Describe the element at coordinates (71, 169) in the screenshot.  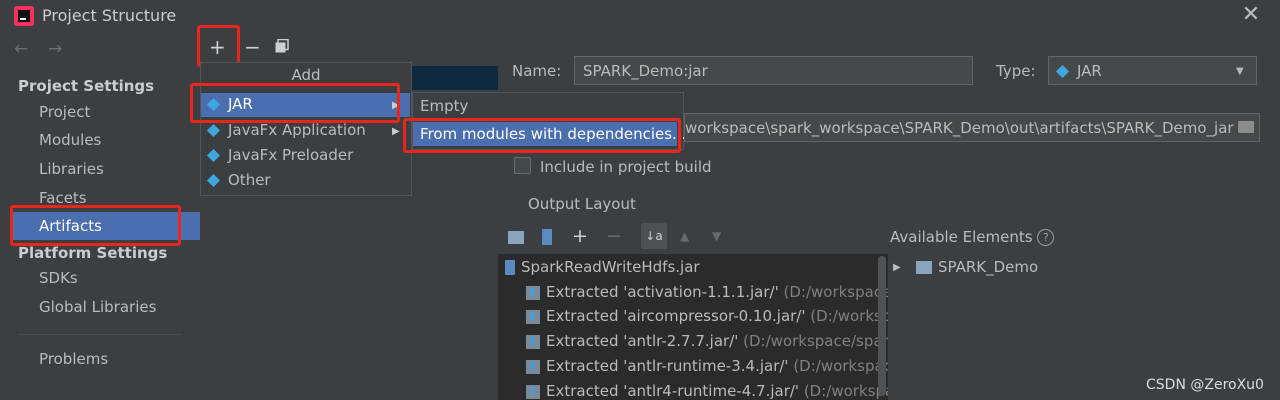
I see `sidebar-item-libraries: Libraries` at that location.